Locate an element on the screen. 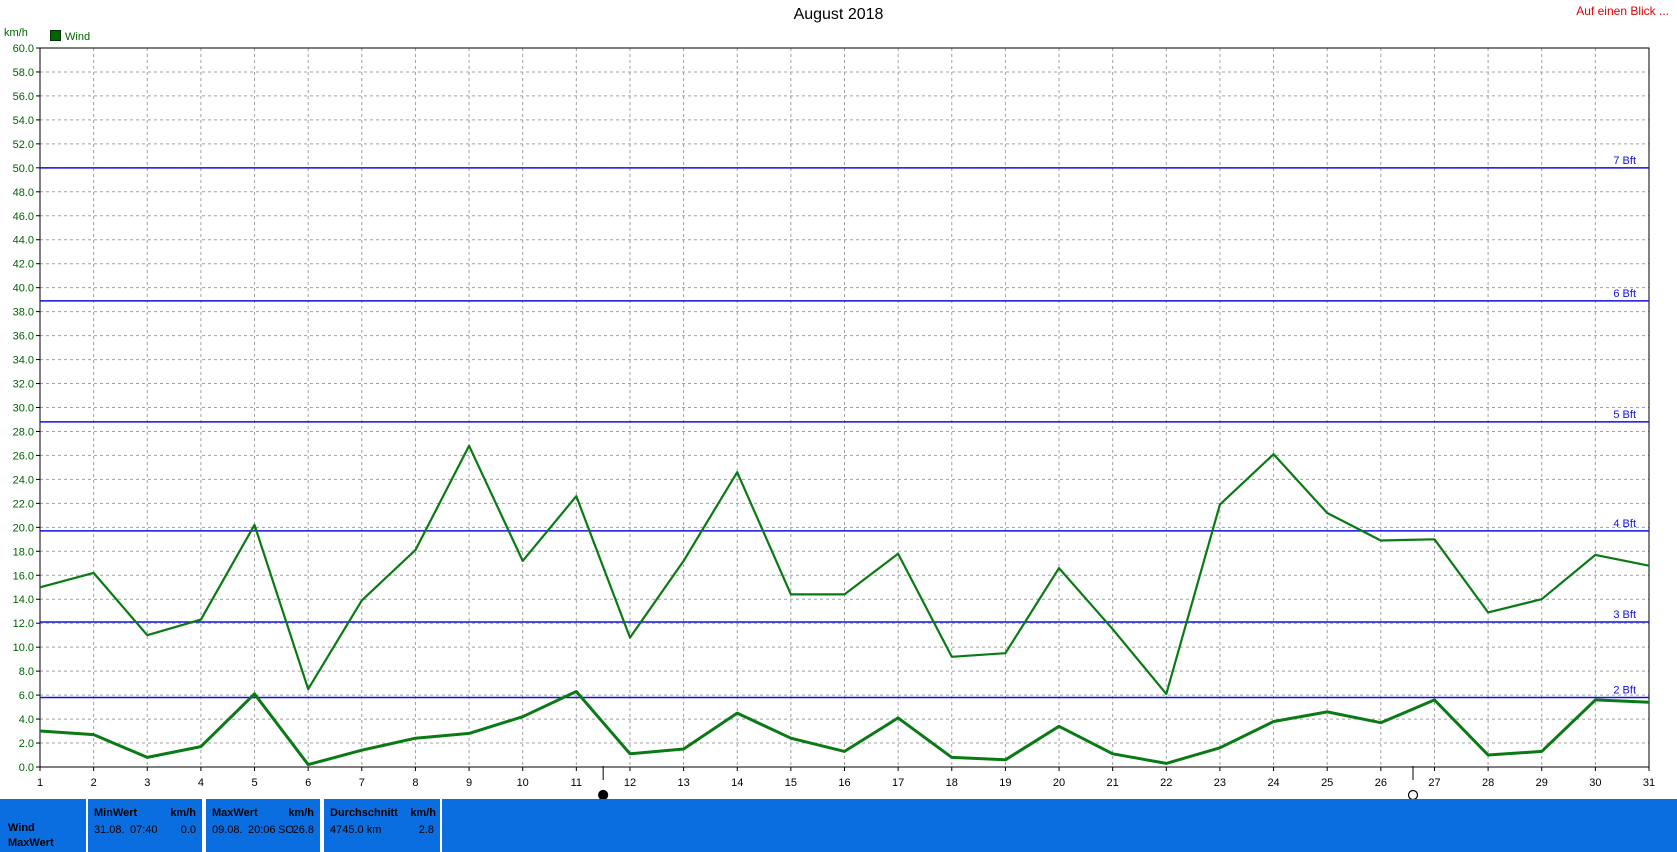 This screenshot has height=852, width=1677. min-value: 0.0 is located at coordinates (188, 830).